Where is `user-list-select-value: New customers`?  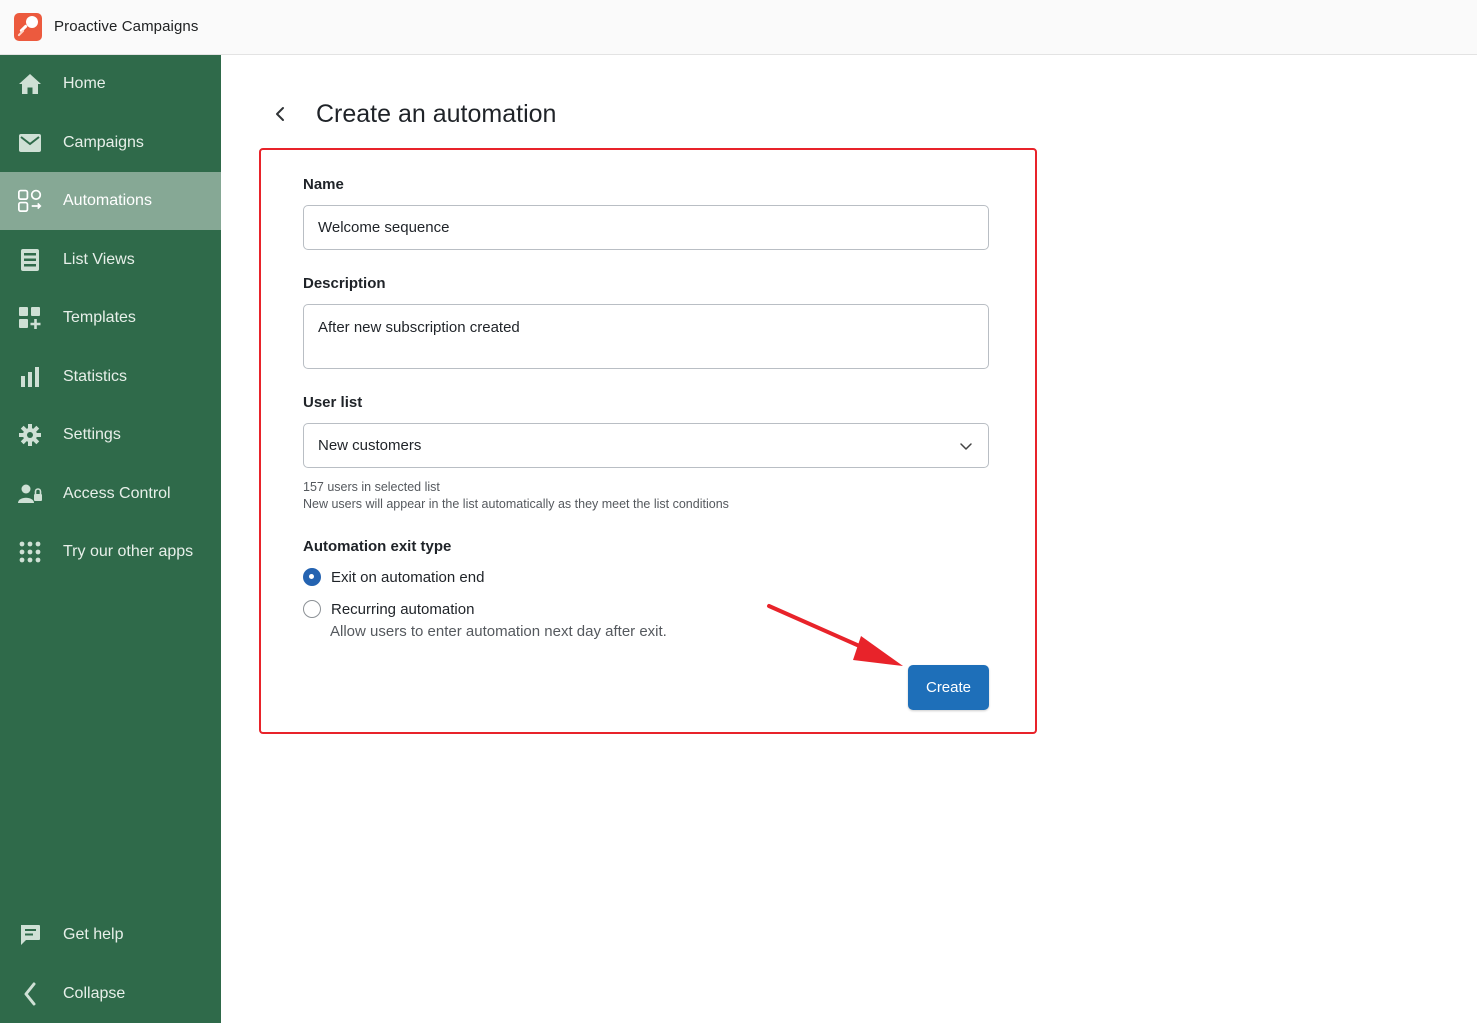 user-list-select-value: New customers is located at coordinates (370, 445).